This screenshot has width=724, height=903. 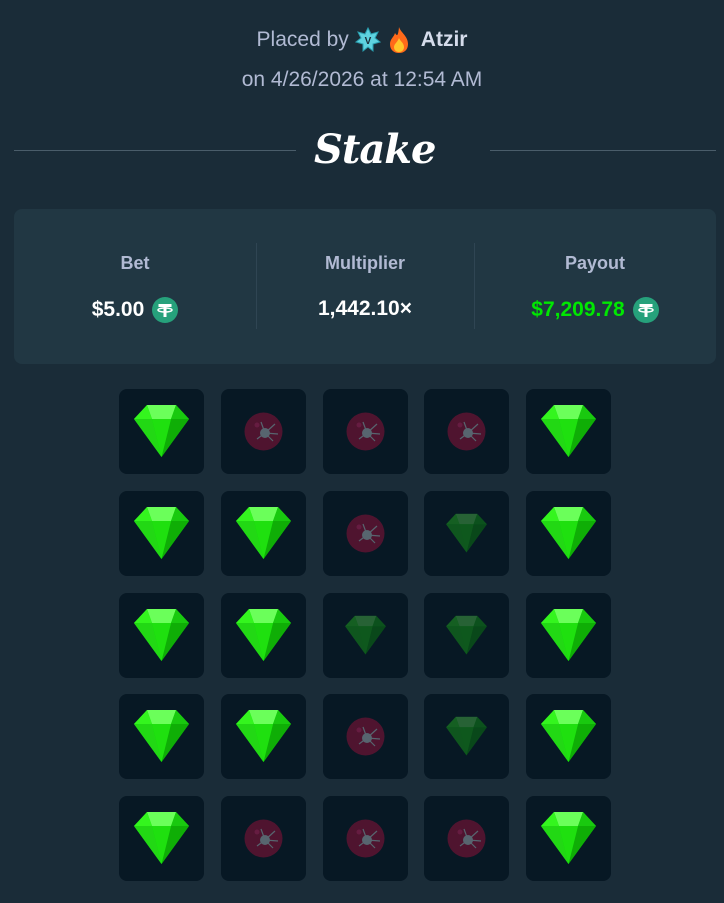 What do you see at coordinates (118, 309) in the screenshot?
I see `bet-value: $5.00` at bounding box center [118, 309].